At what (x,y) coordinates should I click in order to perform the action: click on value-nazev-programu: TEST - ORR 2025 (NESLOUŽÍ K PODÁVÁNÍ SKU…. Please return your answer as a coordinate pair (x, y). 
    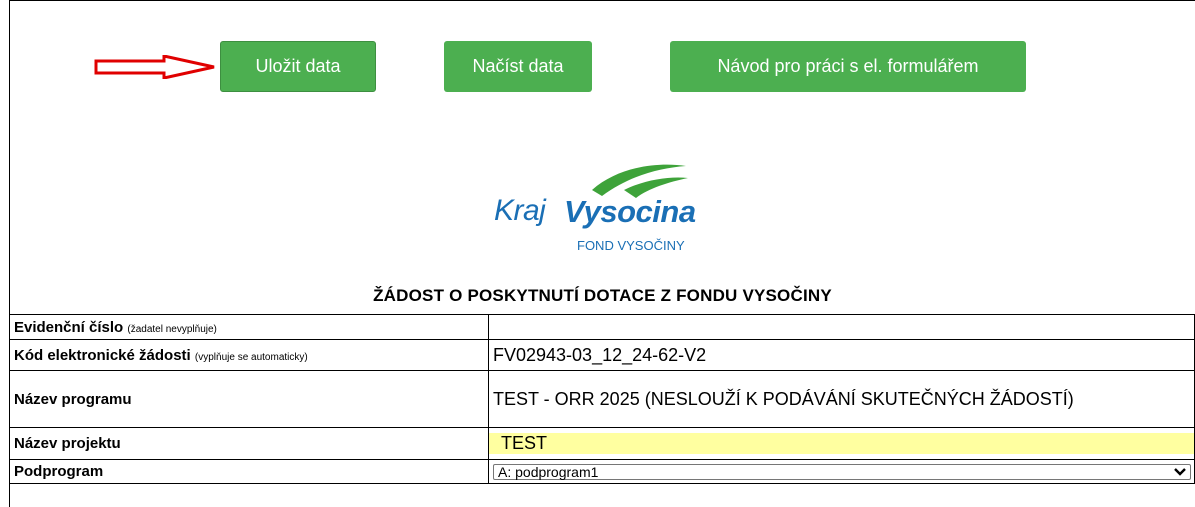
    Looking at the image, I should click on (841, 399).